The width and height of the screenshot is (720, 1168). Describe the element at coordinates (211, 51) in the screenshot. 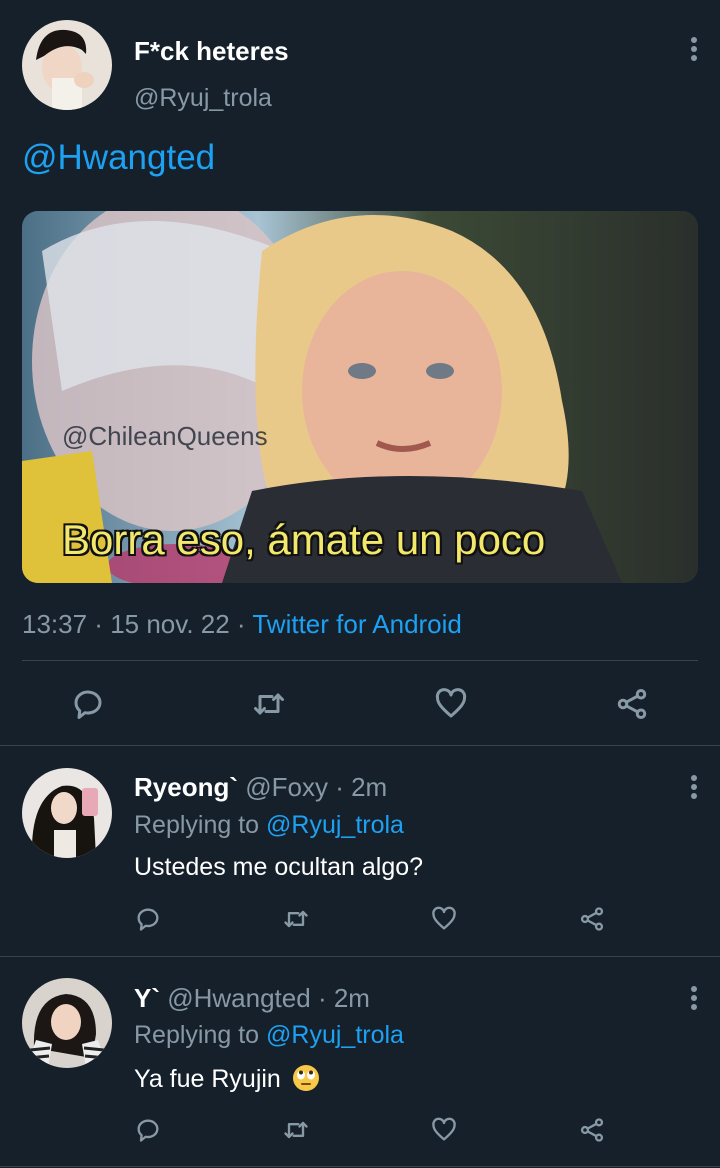

I see `author-name: F*ck heteres` at that location.